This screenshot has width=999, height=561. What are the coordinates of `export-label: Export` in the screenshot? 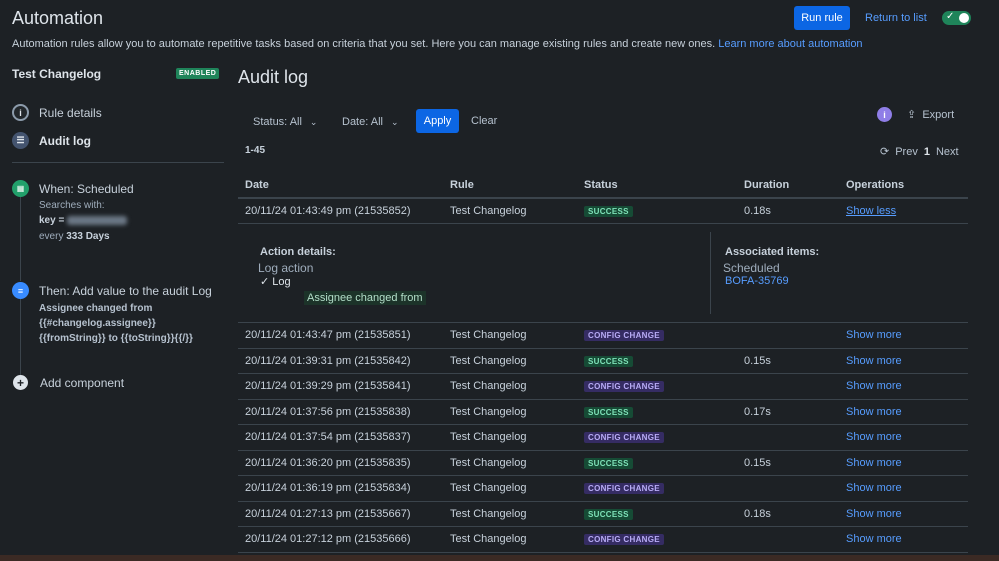 It's located at (938, 115).